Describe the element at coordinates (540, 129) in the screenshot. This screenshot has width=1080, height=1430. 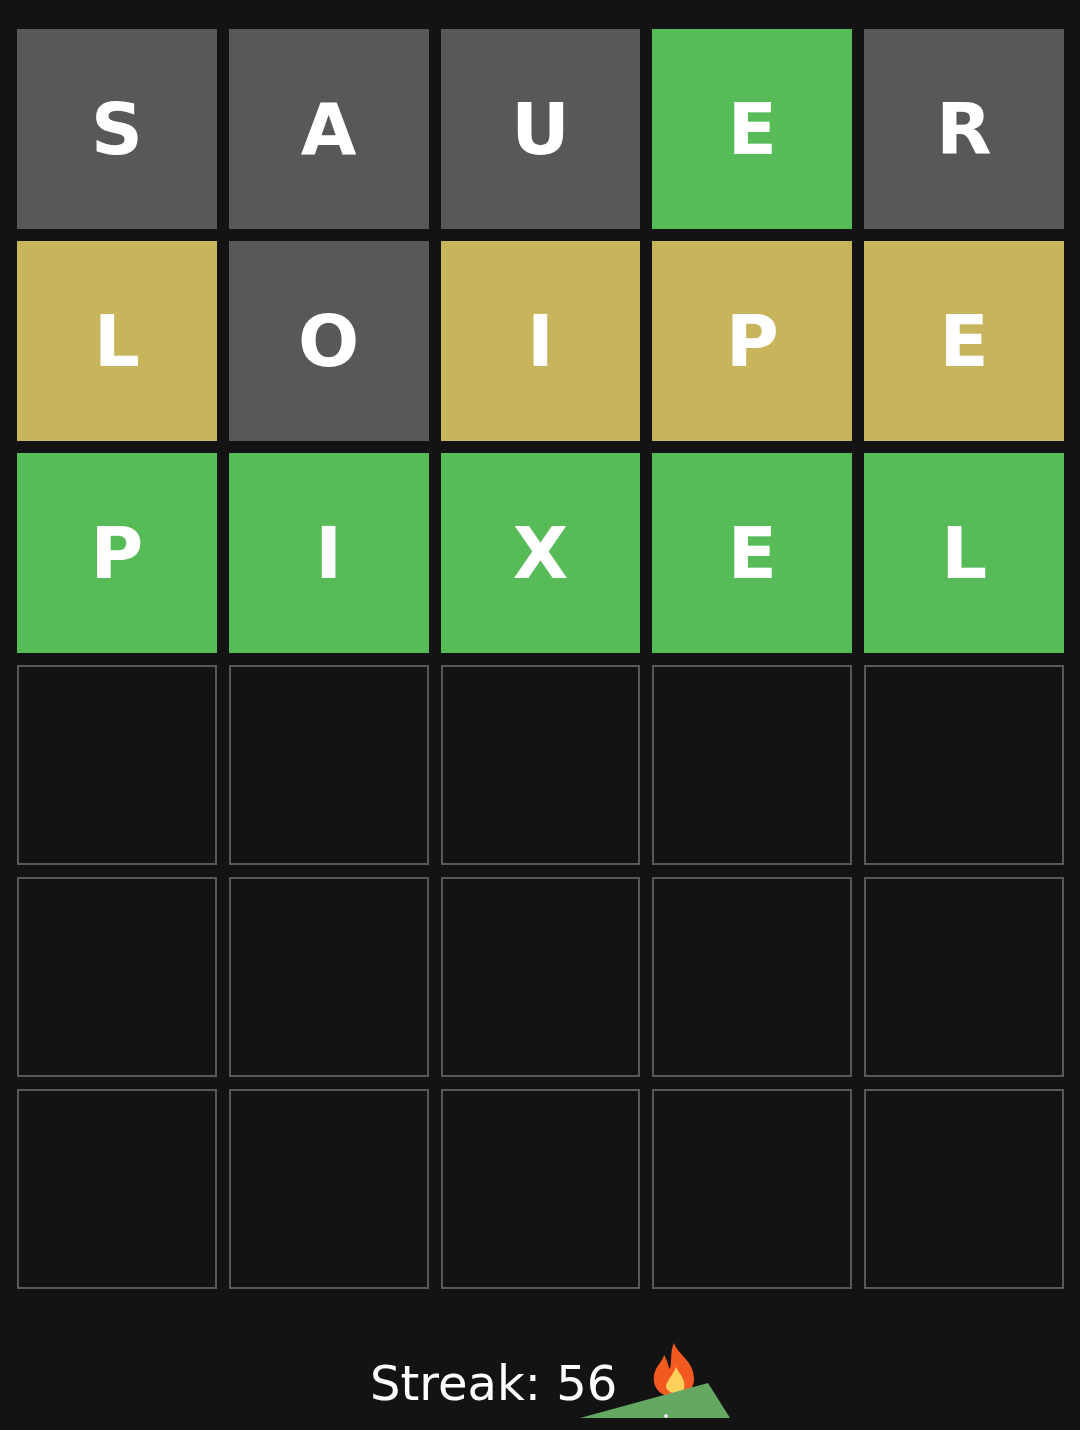
I see `letter-tile: U` at that location.